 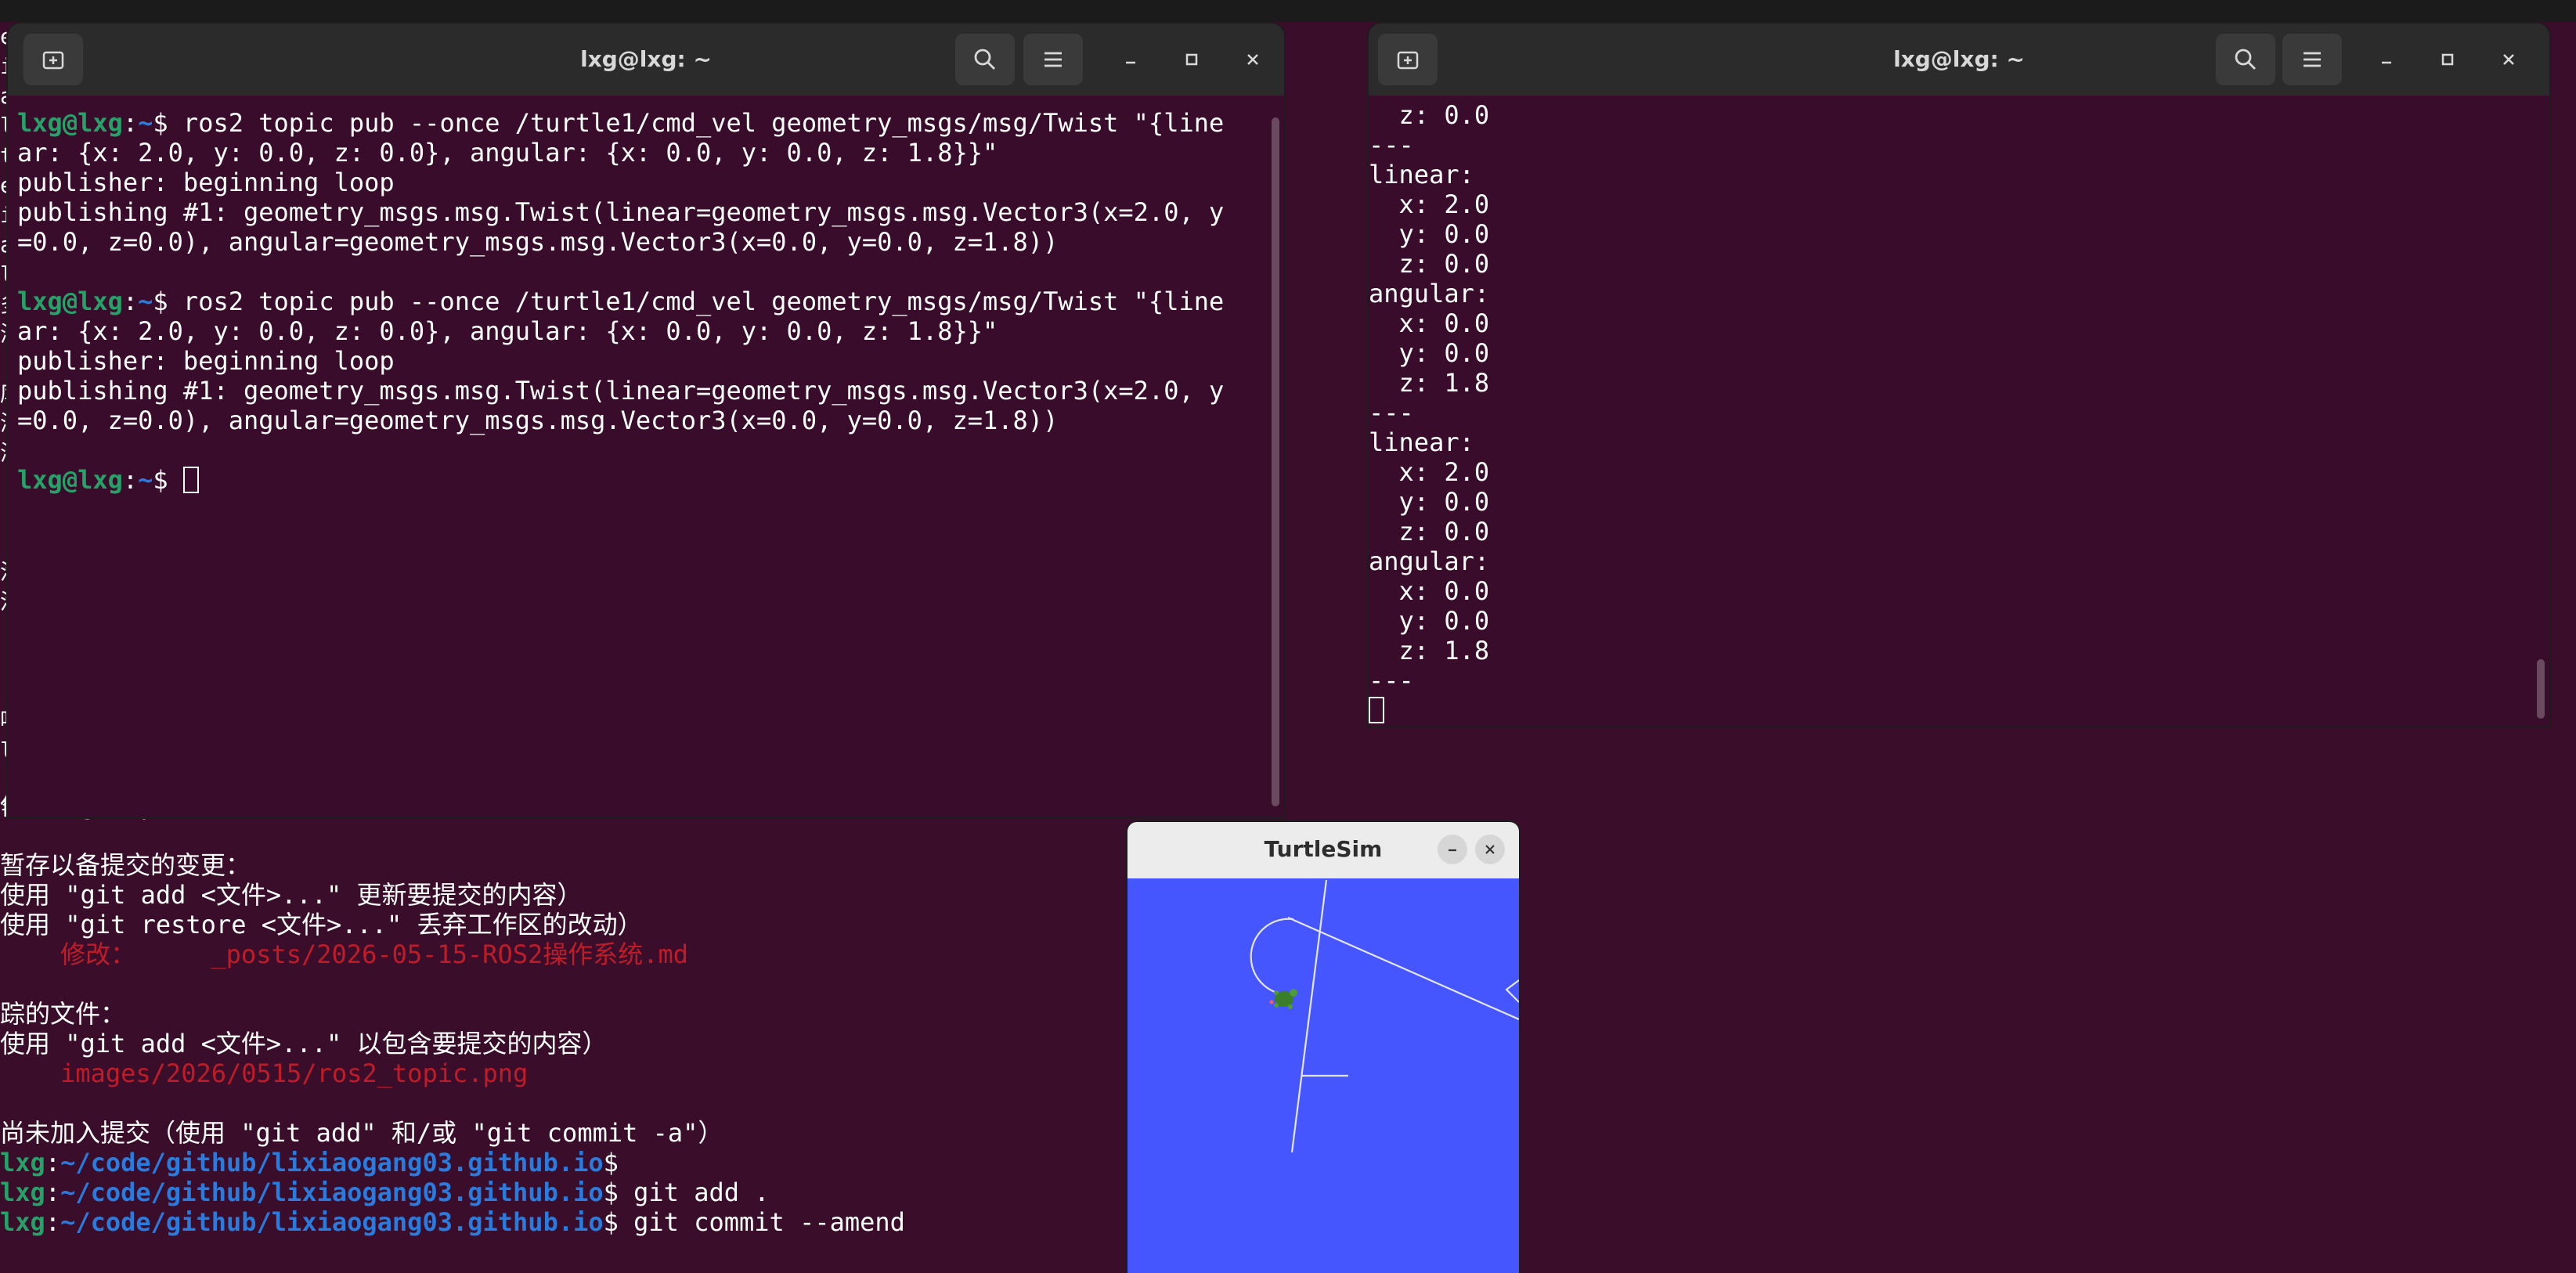 I want to click on terminal-text: z: 0.0, so click(x=1429, y=115).